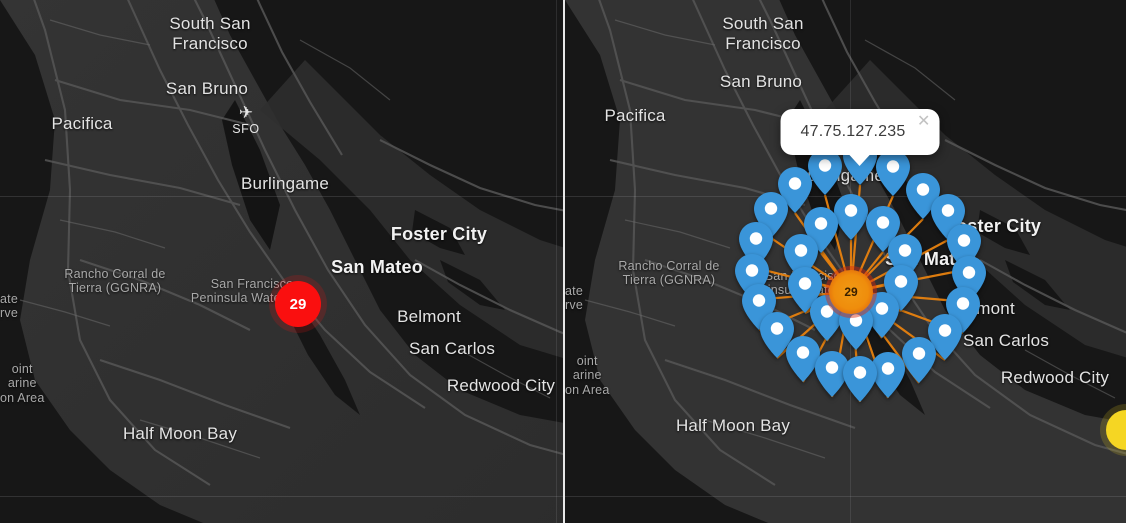 This screenshot has height=523, width=1126. I want to click on label-point-marine-area-clipped: oint arine on Area, so click(22, 383).